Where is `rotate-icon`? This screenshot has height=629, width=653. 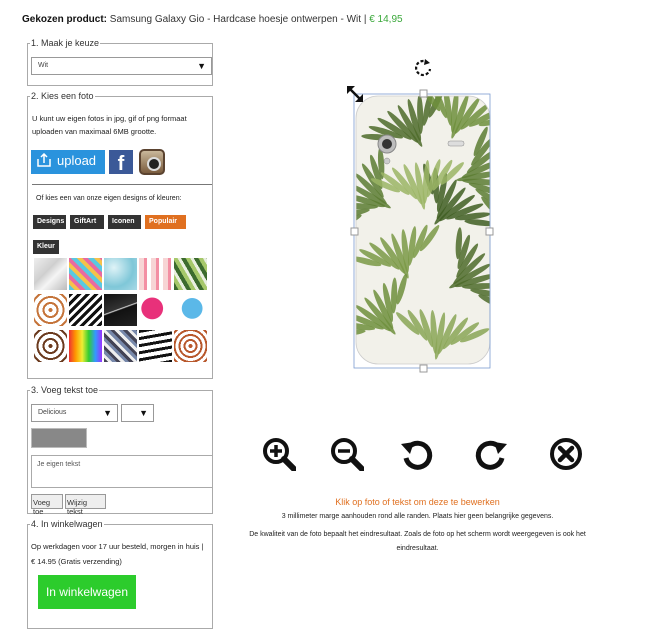
rotate-icon is located at coordinates (423, 67).